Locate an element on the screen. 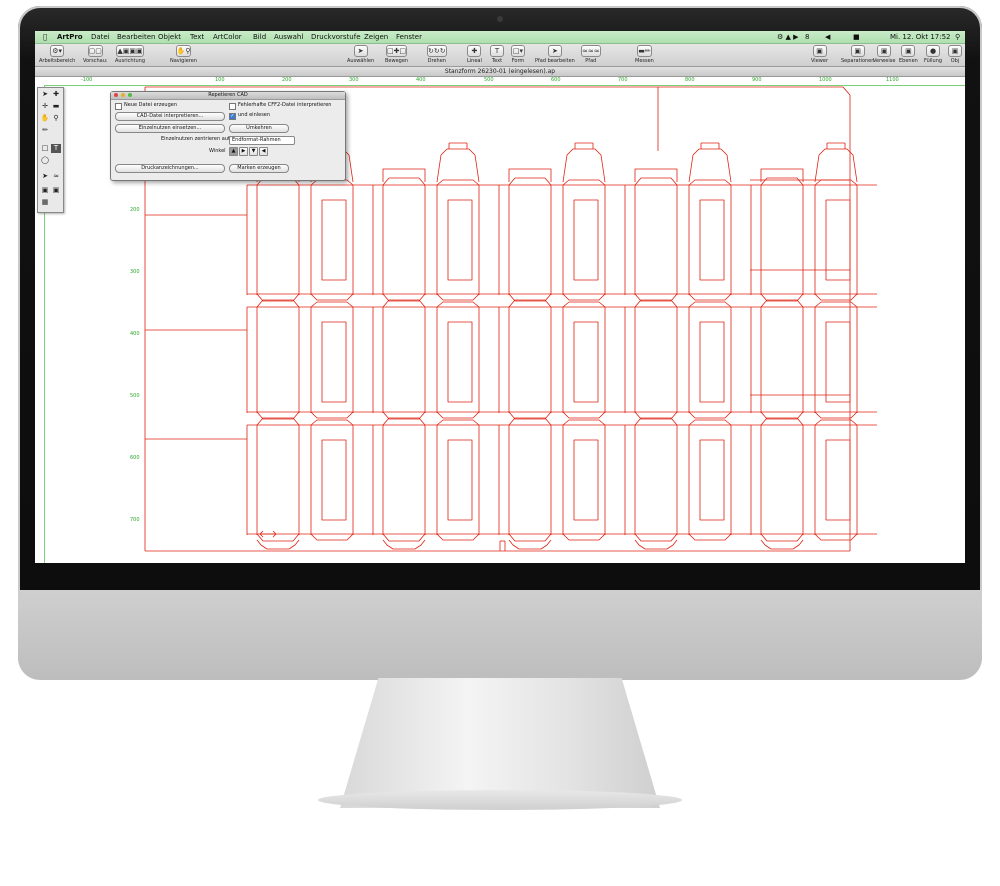 The height and width of the screenshot is (886, 1000). volume-icon: ◀ is located at coordinates (827, 37).